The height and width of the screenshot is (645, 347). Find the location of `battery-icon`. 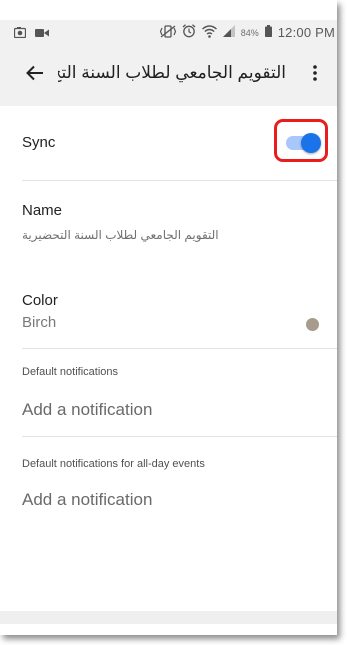

battery-icon is located at coordinates (268, 32).